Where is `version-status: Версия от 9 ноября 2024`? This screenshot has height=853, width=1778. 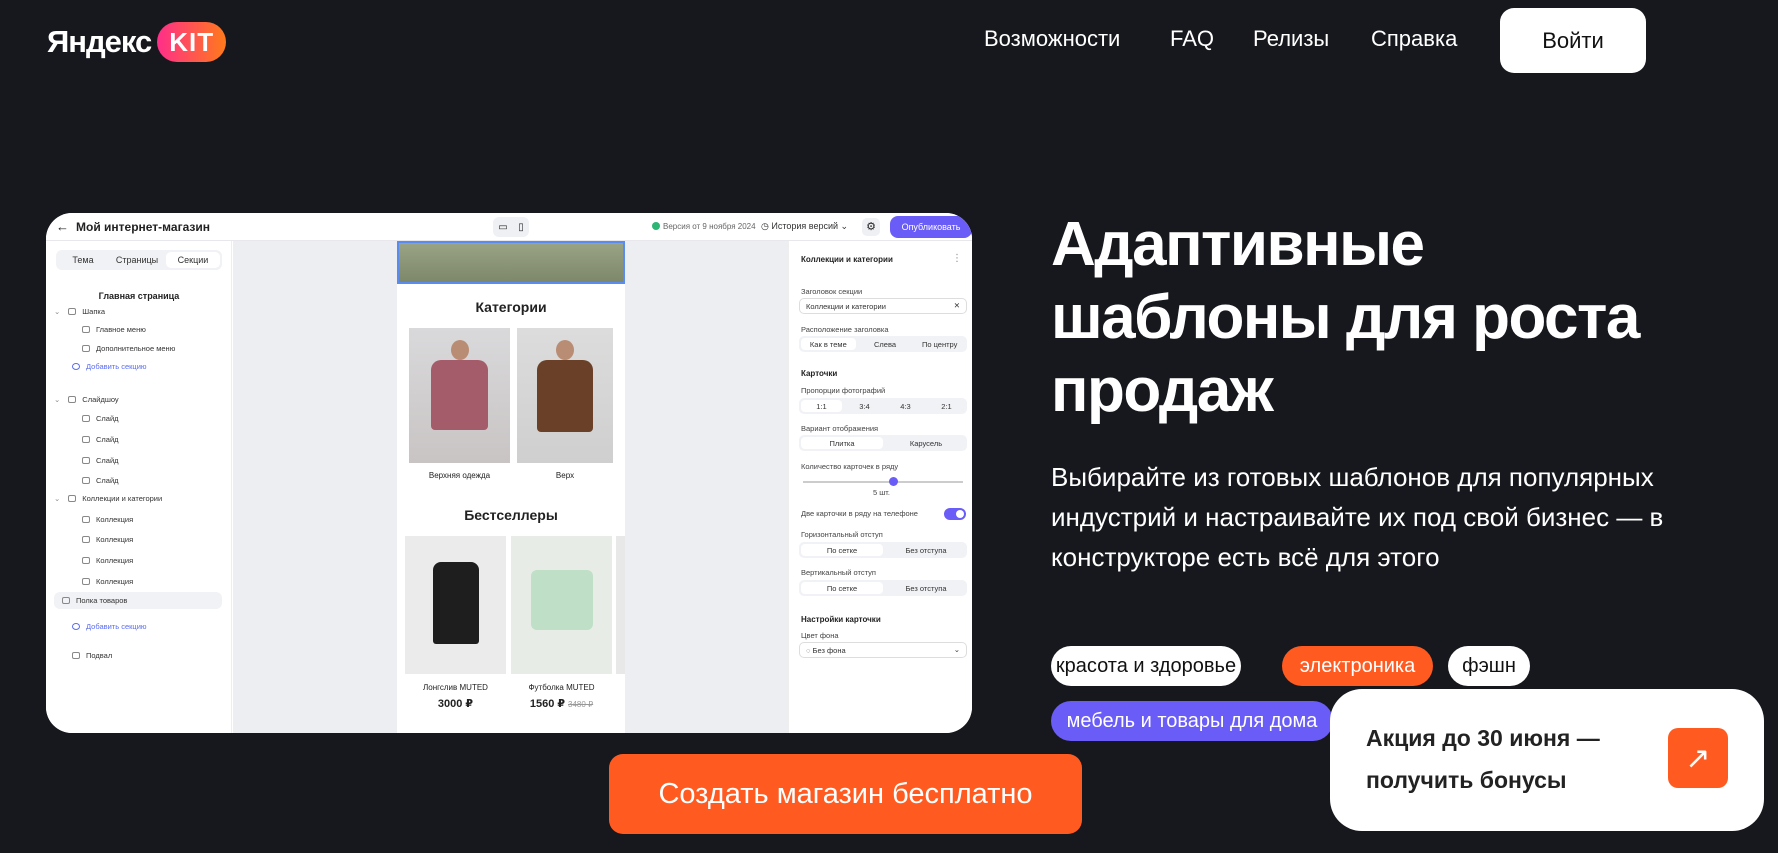
version-status: Версия от 9 ноября 2024 is located at coordinates (704, 226).